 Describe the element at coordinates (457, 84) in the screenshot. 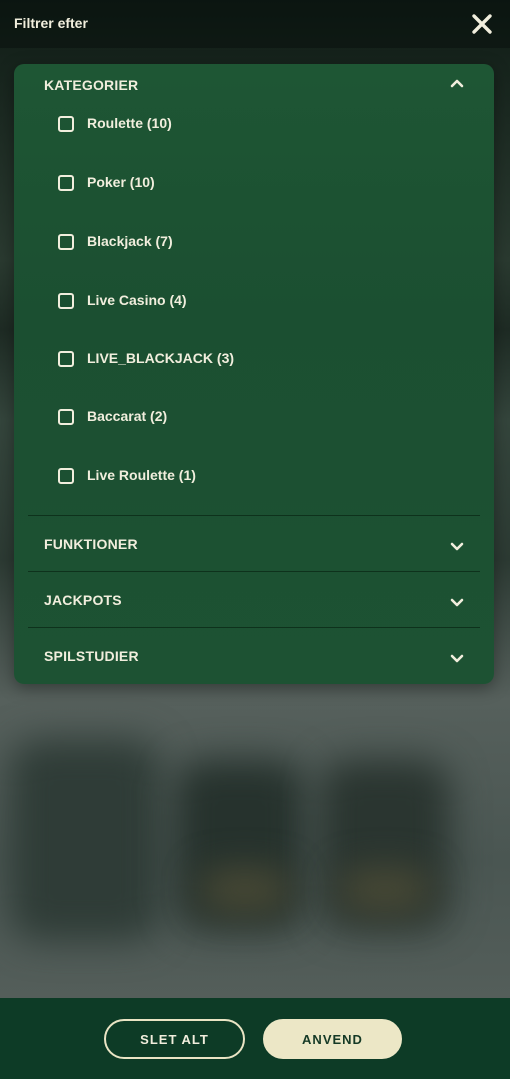

I see `chevron-up-icon` at that location.